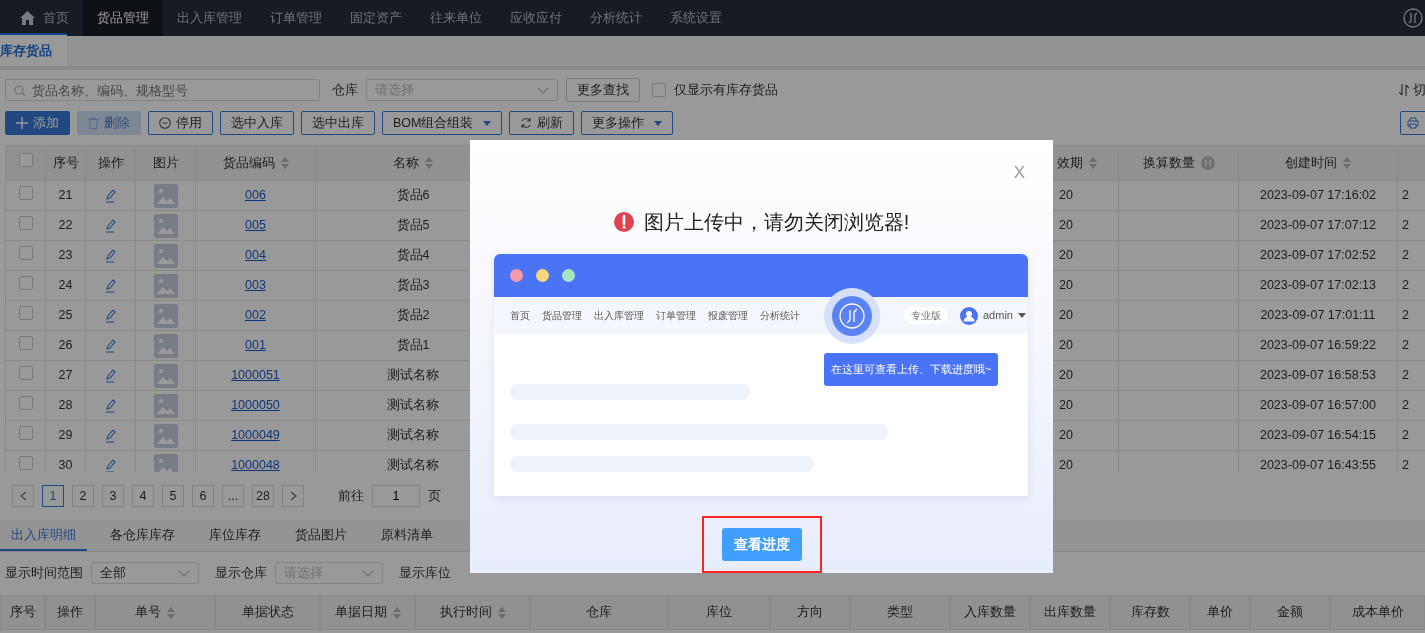 This screenshot has width=1425, height=633. I want to click on view-progress-button: 查看进度, so click(761, 544).